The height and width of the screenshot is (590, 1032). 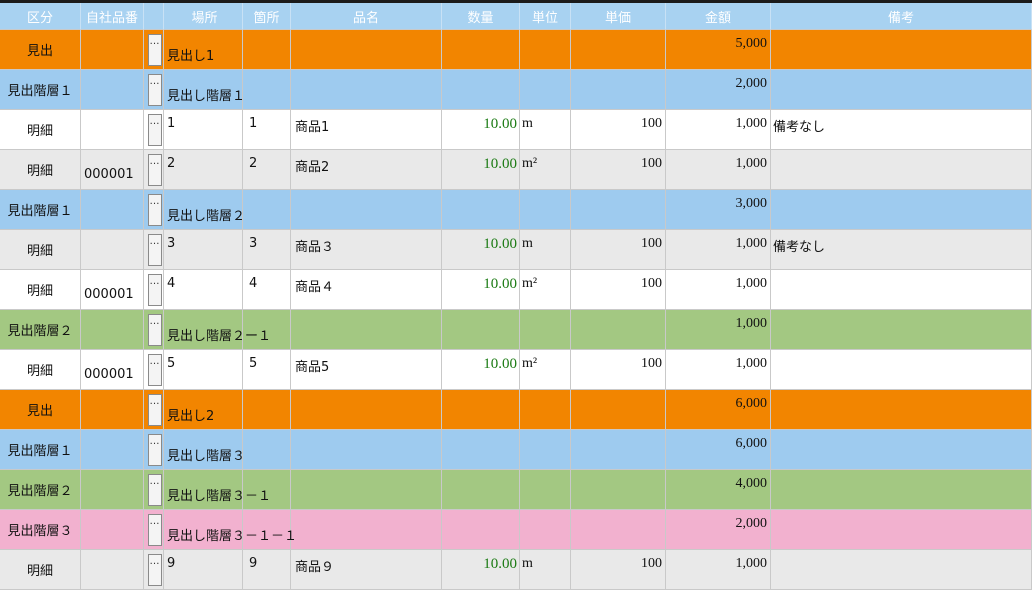 What do you see at coordinates (112, 170) in the screenshot?
I see `row-hinban: 000001` at bounding box center [112, 170].